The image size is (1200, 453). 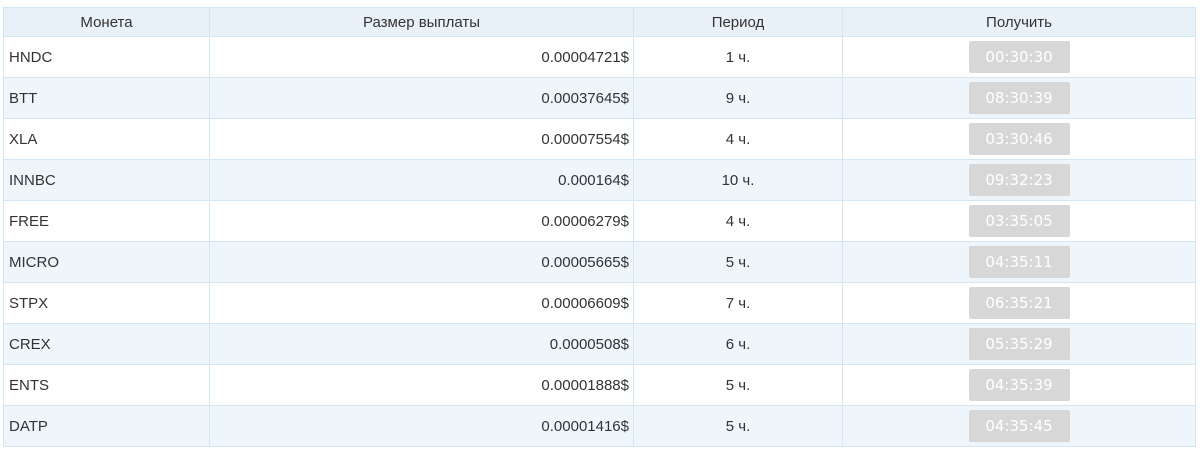 I want to click on period-cell: 10 ч., so click(x=738, y=180).